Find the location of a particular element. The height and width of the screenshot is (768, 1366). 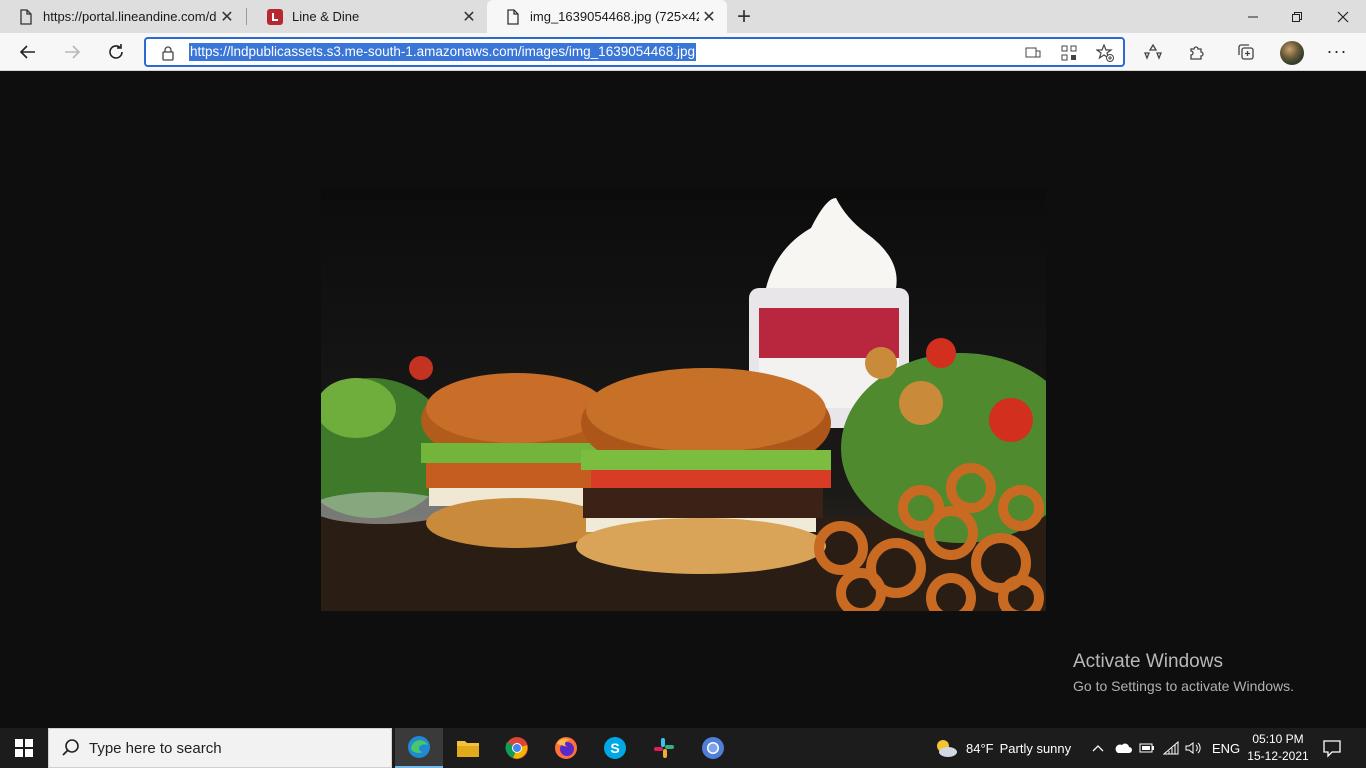

back-arrow-icon is located at coordinates (27, 52).